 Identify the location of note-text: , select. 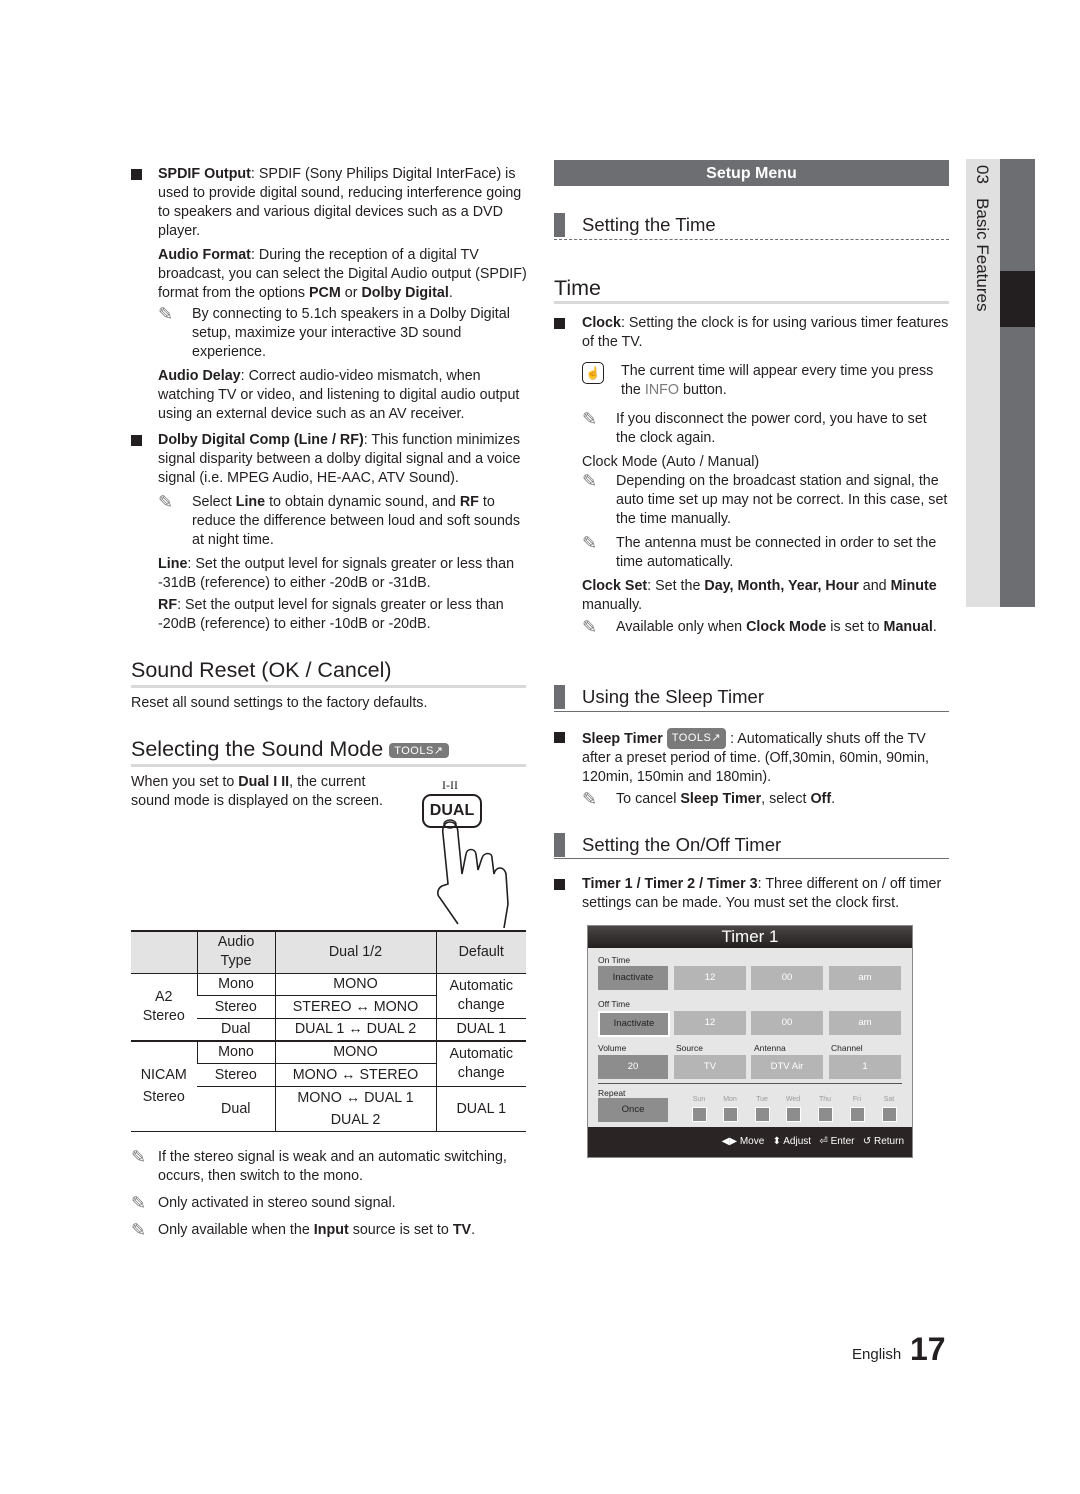
(786, 799).